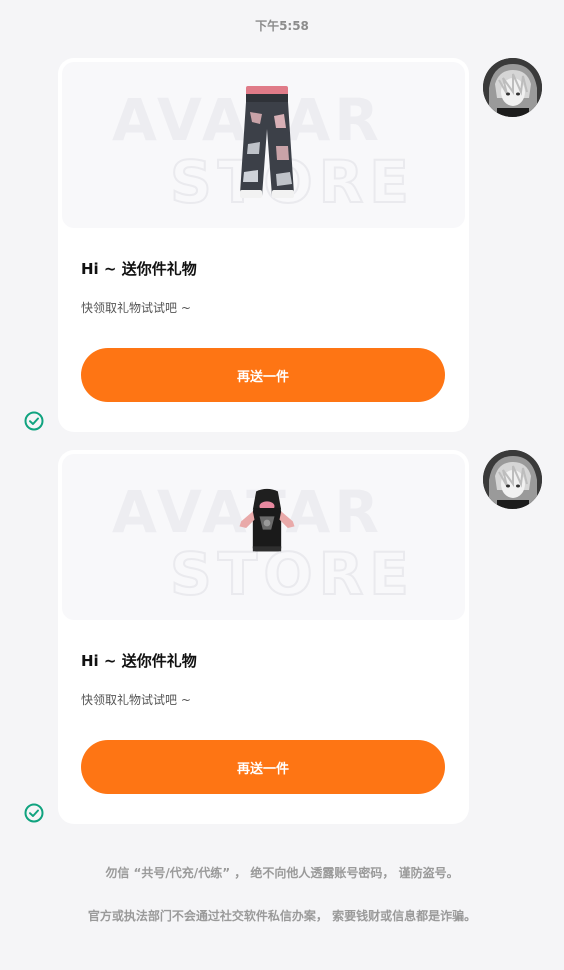  What do you see at coordinates (282, 916) in the screenshot?
I see `fraud-notice: 官方或执法部门不会通过社交软件私信办案， 索要钱财或信息都是诈骗。` at bounding box center [282, 916].